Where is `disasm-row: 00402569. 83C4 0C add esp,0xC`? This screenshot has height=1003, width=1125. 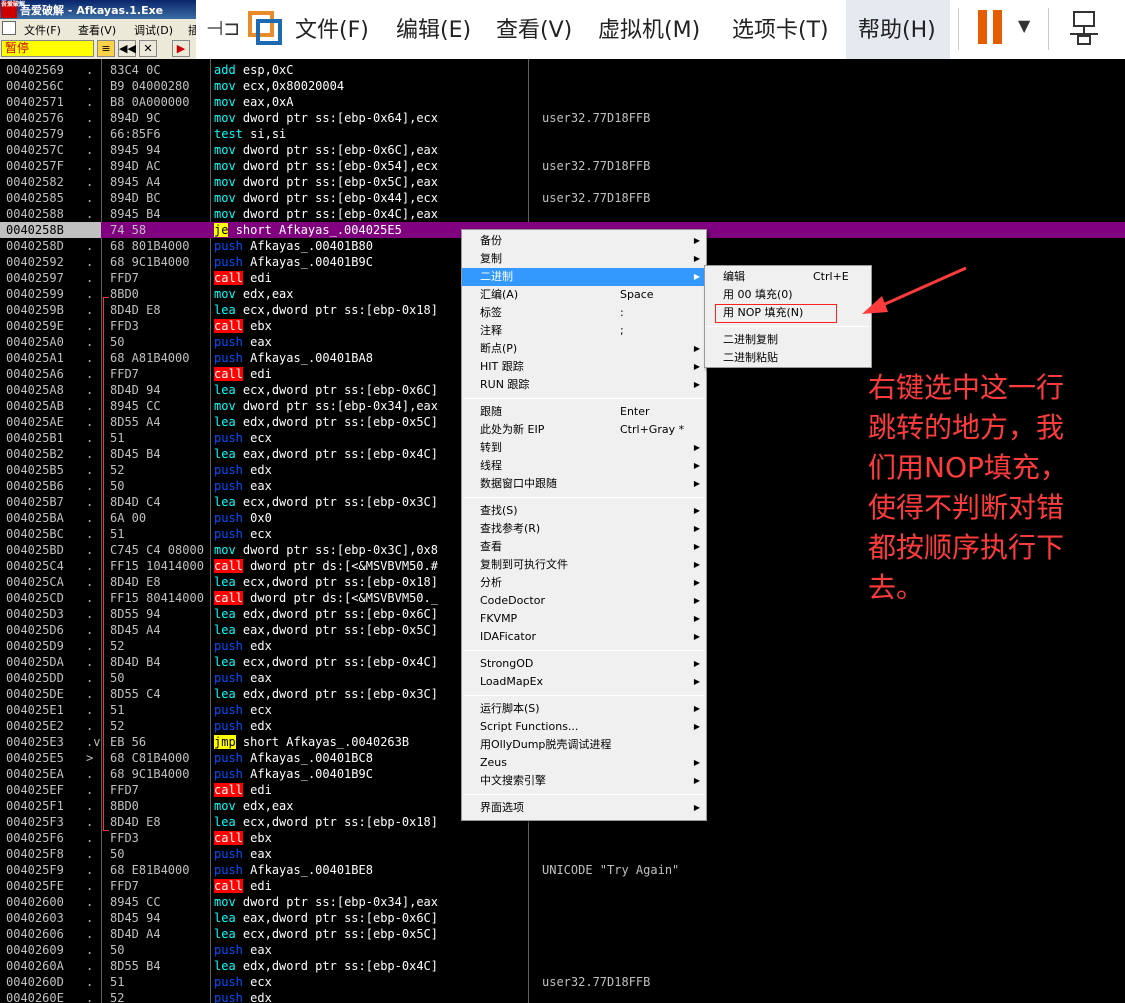
disasm-row: 00402569. 83C4 0C add esp,0xC is located at coordinates (562, 70).